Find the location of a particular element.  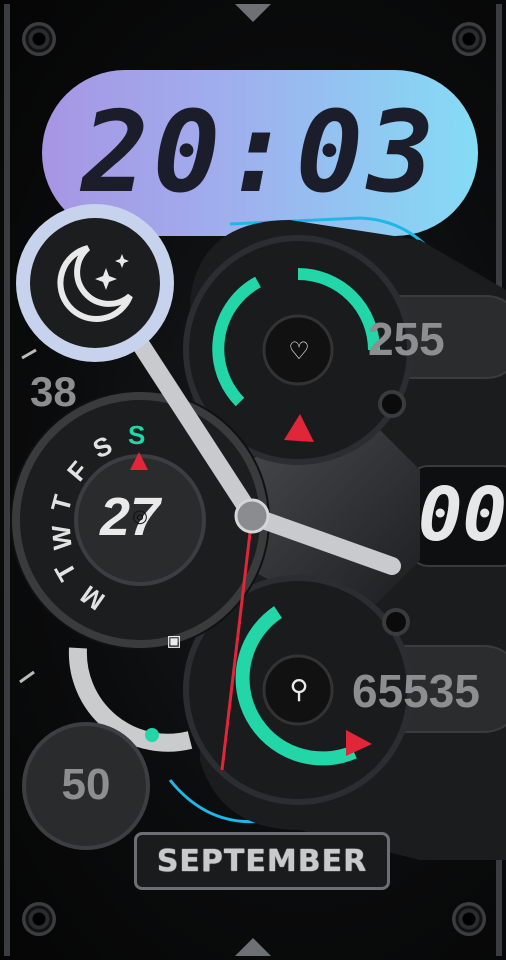

weekday-letter: W is located at coordinates (61, 538).